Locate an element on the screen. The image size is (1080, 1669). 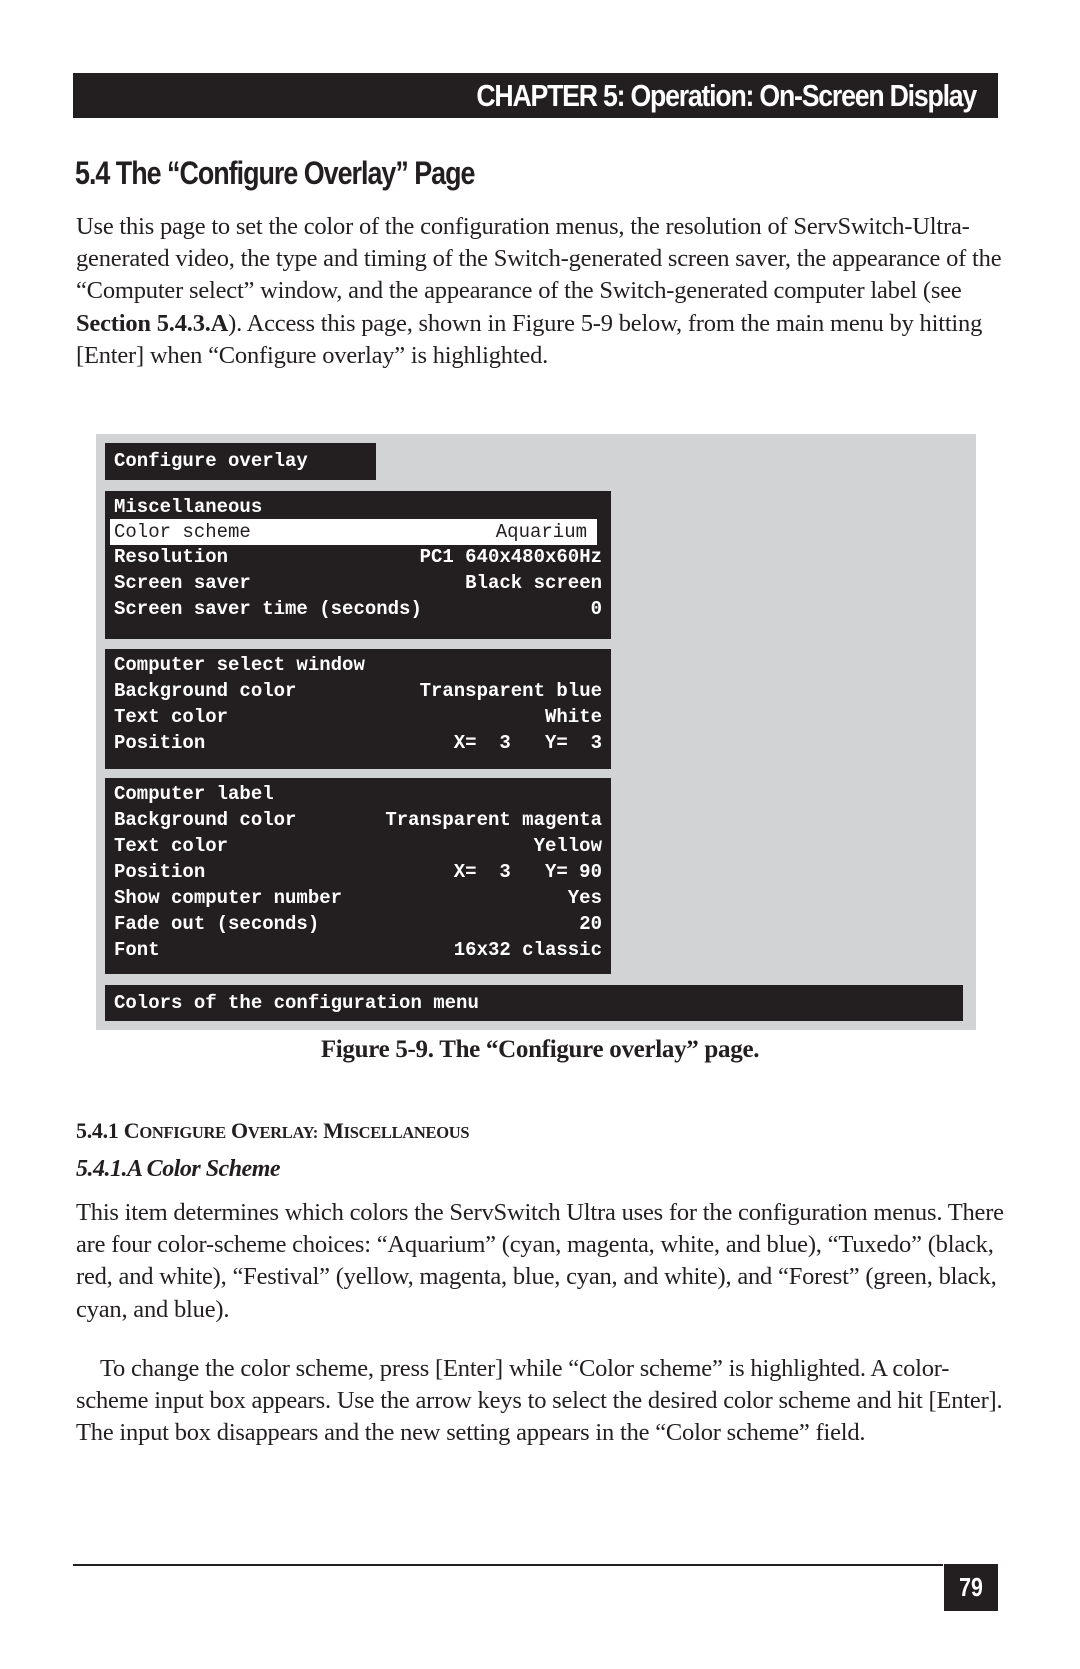
chapter-header-bar: CHAPTER 5: Operation: On-Screen Display is located at coordinates (535, 95).